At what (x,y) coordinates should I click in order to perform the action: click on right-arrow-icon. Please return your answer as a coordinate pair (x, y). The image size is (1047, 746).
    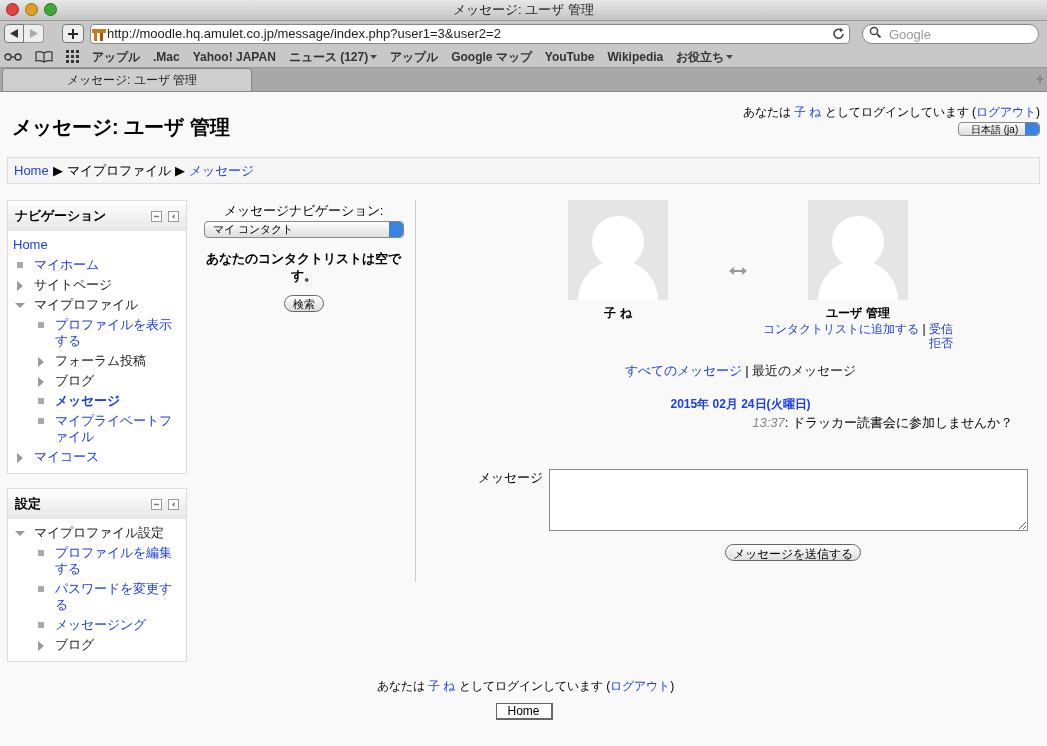
    Looking at the image, I should click on (33, 33).